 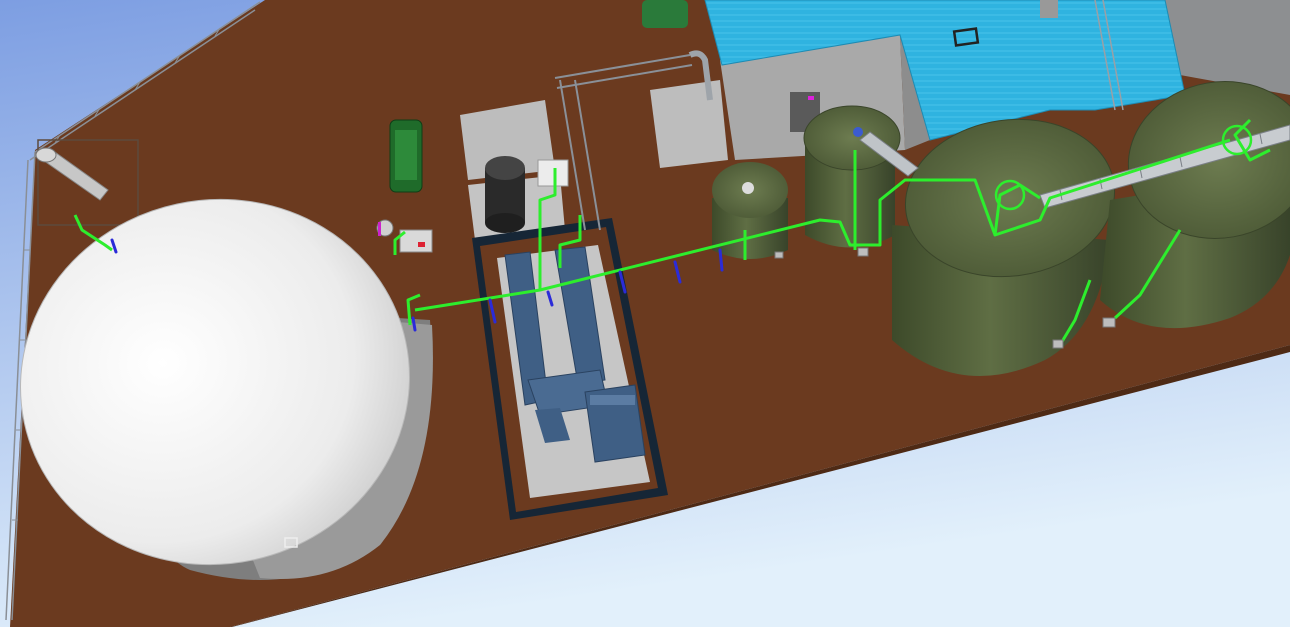 What do you see at coordinates (852, 176) in the screenshot?
I see `mid-tank` at bounding box center [852, 176].